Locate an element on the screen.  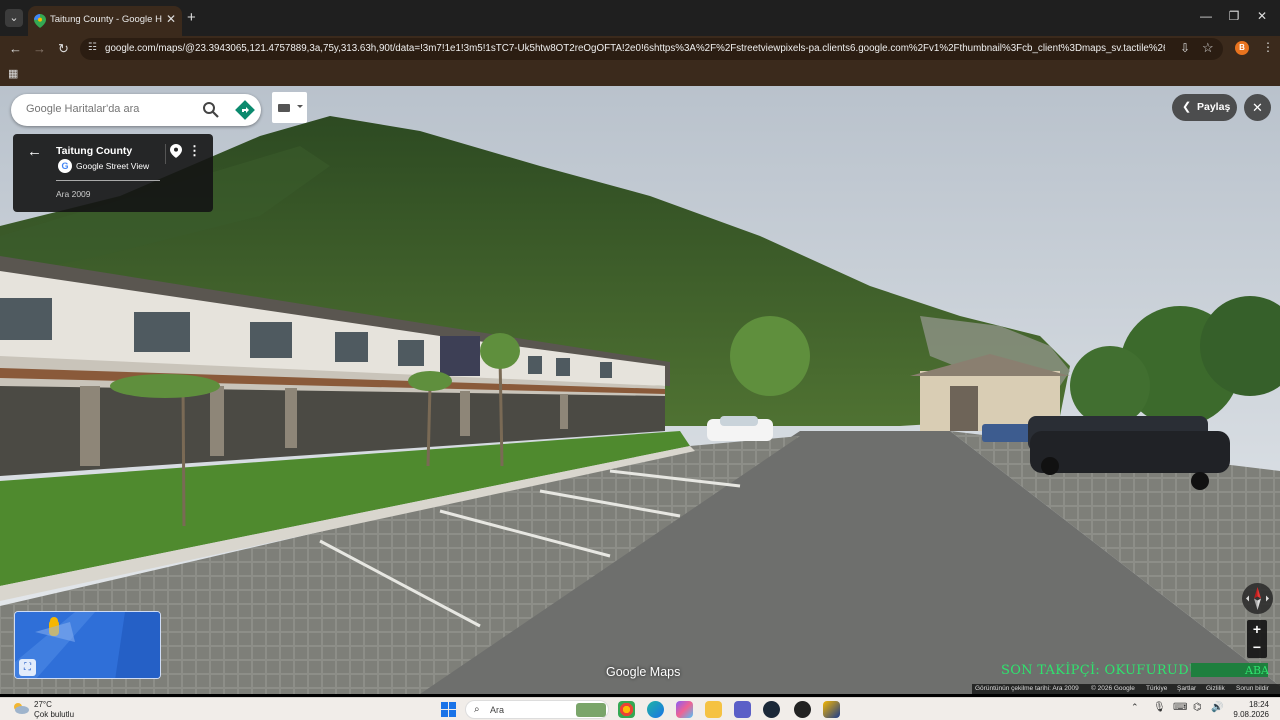
edge-icon is located at coordinates (655, 709).